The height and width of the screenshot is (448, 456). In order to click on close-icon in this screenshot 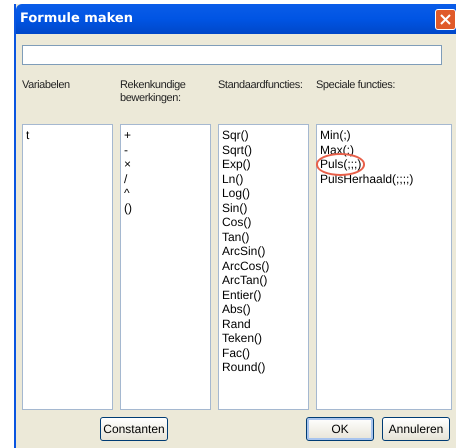, I will do `click(445, 19)`.